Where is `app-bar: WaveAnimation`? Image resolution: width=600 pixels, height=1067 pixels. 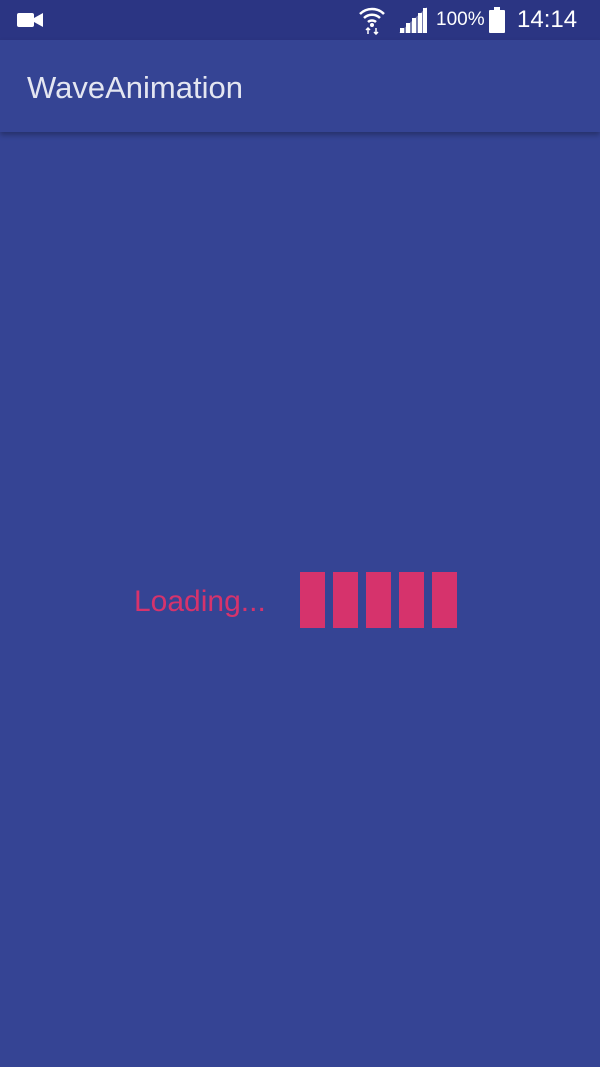 app-bar: WaveAnimation is located at coordinates (300, 86).